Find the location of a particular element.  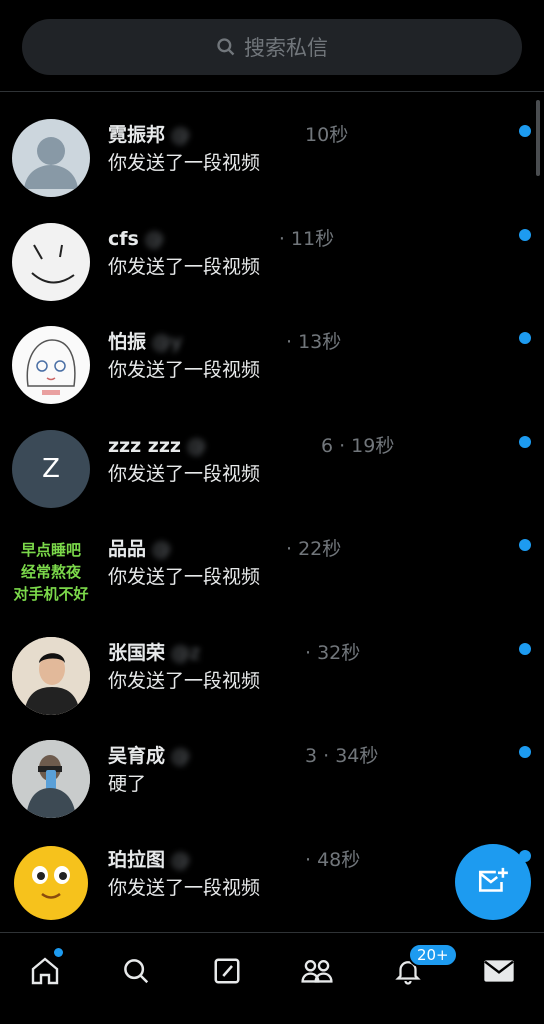

home-icon is located at coordinates (45, 971).